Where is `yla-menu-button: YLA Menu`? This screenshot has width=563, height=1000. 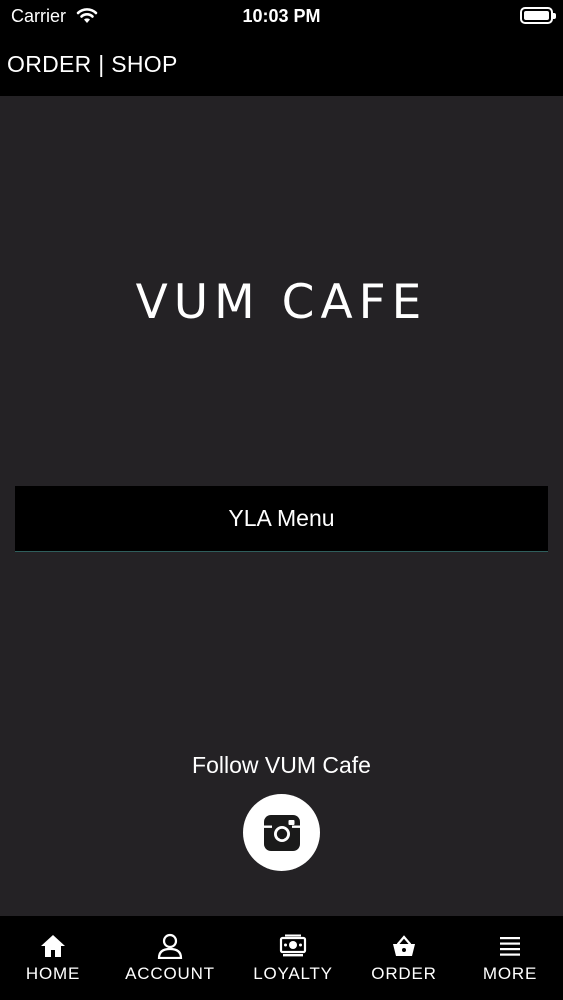 yla-menu-button: YLA Menu is located at coordinates (281, 519).